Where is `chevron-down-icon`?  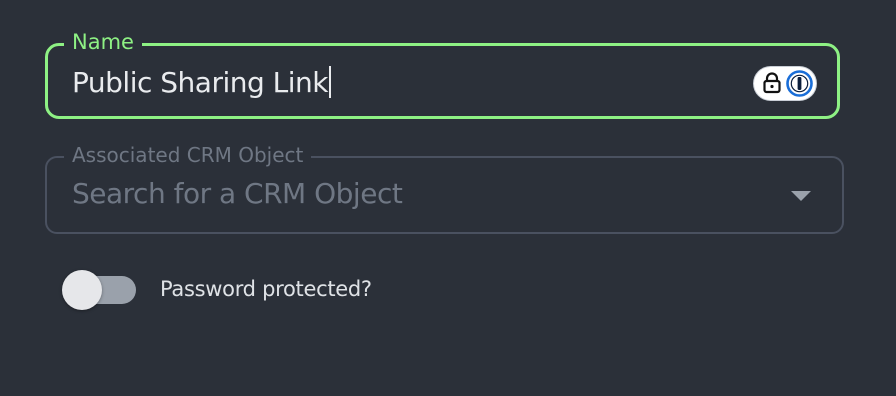
chevron-down-icon is located at coordinates (801, 196).